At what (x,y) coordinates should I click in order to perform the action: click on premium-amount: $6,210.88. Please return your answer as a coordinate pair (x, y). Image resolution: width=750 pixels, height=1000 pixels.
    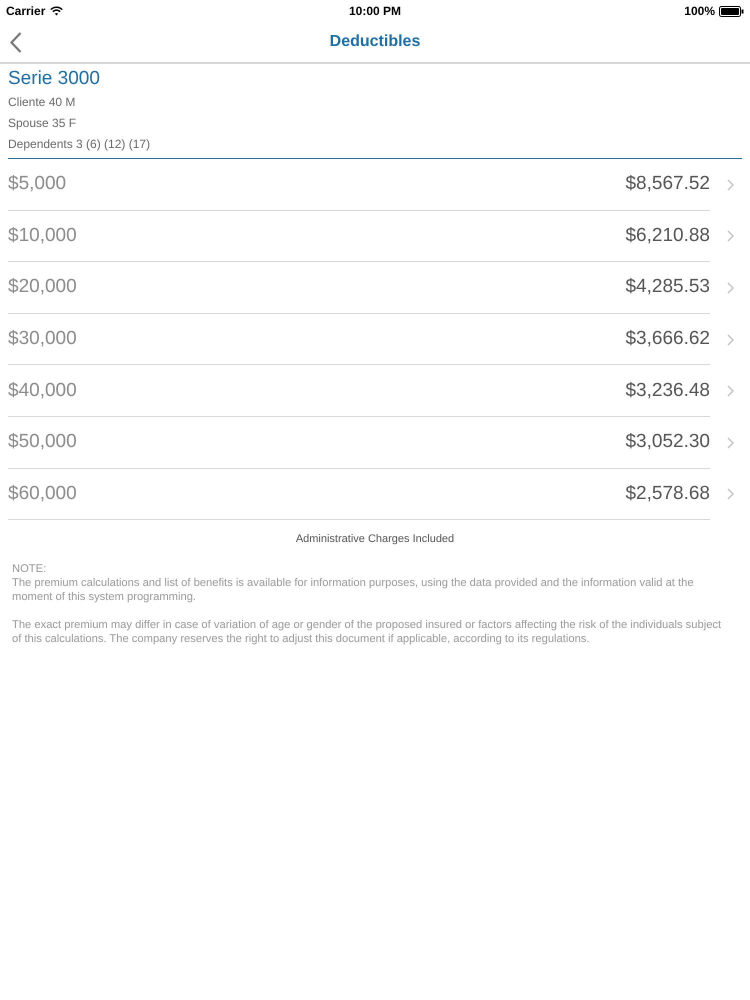
    Looking at the image, I should click on (667, 235).